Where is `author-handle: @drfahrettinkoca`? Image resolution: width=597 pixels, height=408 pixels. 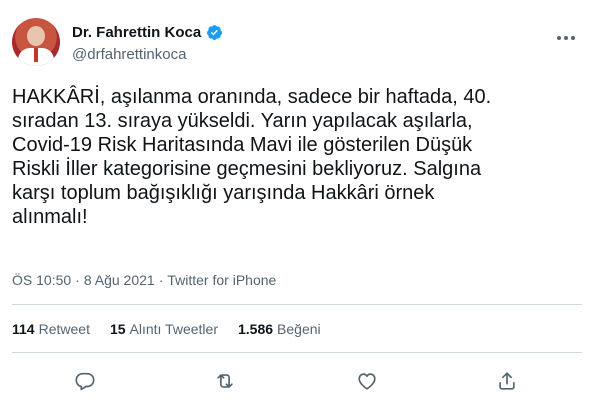 author-handle: @drfahrettinkoca is located at coordinates (129, 54).